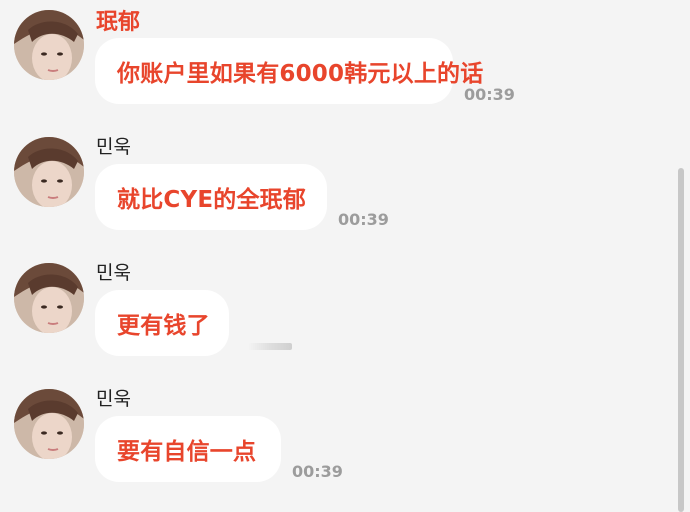  What do you see at coordinates (270, 346) in the screenshot?
I see `blurred-timestamp` at bounding box center [270, 346].